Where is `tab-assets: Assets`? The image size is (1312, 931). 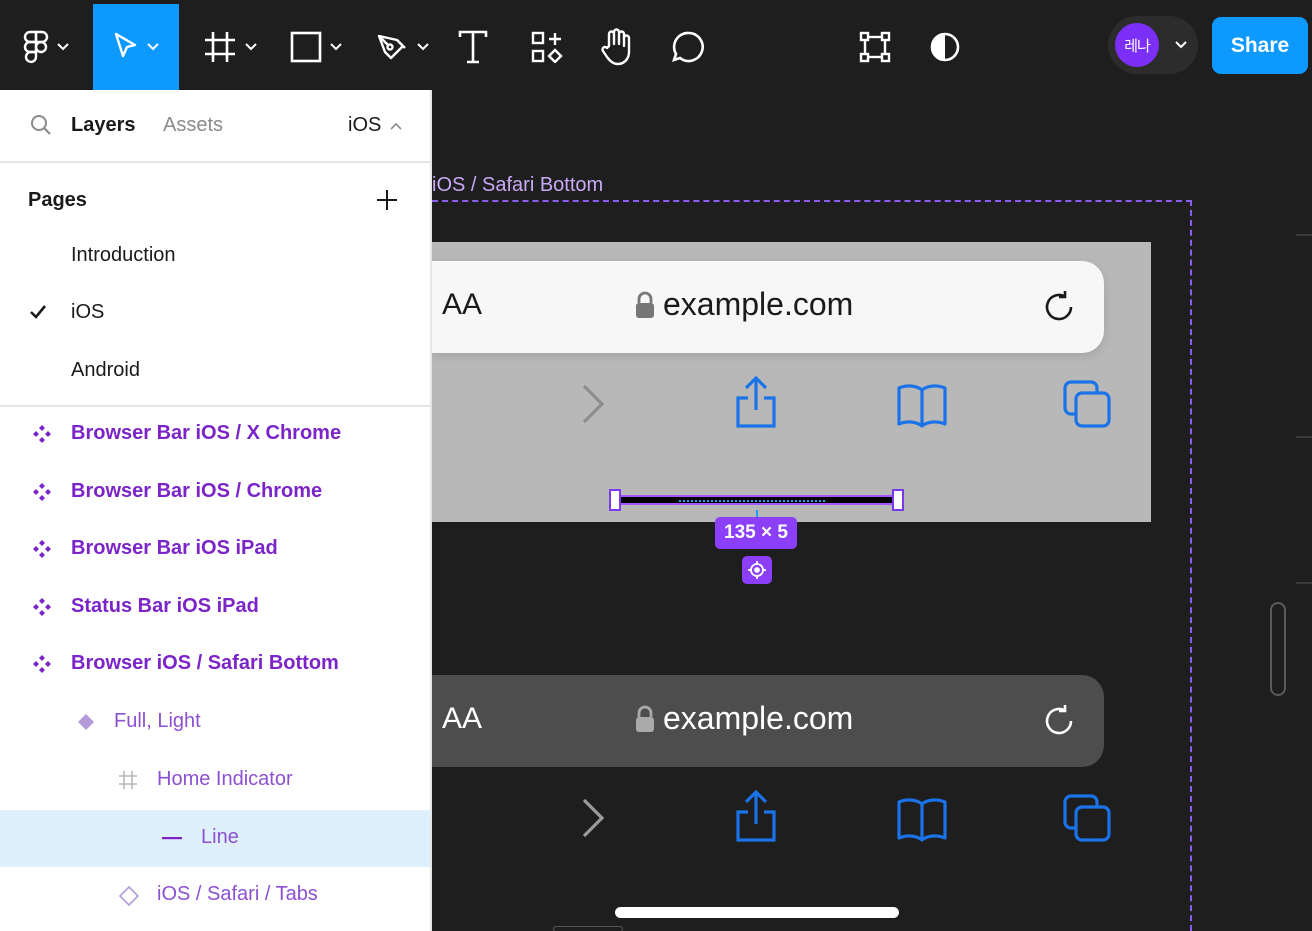
tab-assets: Assets is located at coordinates (193, 125).